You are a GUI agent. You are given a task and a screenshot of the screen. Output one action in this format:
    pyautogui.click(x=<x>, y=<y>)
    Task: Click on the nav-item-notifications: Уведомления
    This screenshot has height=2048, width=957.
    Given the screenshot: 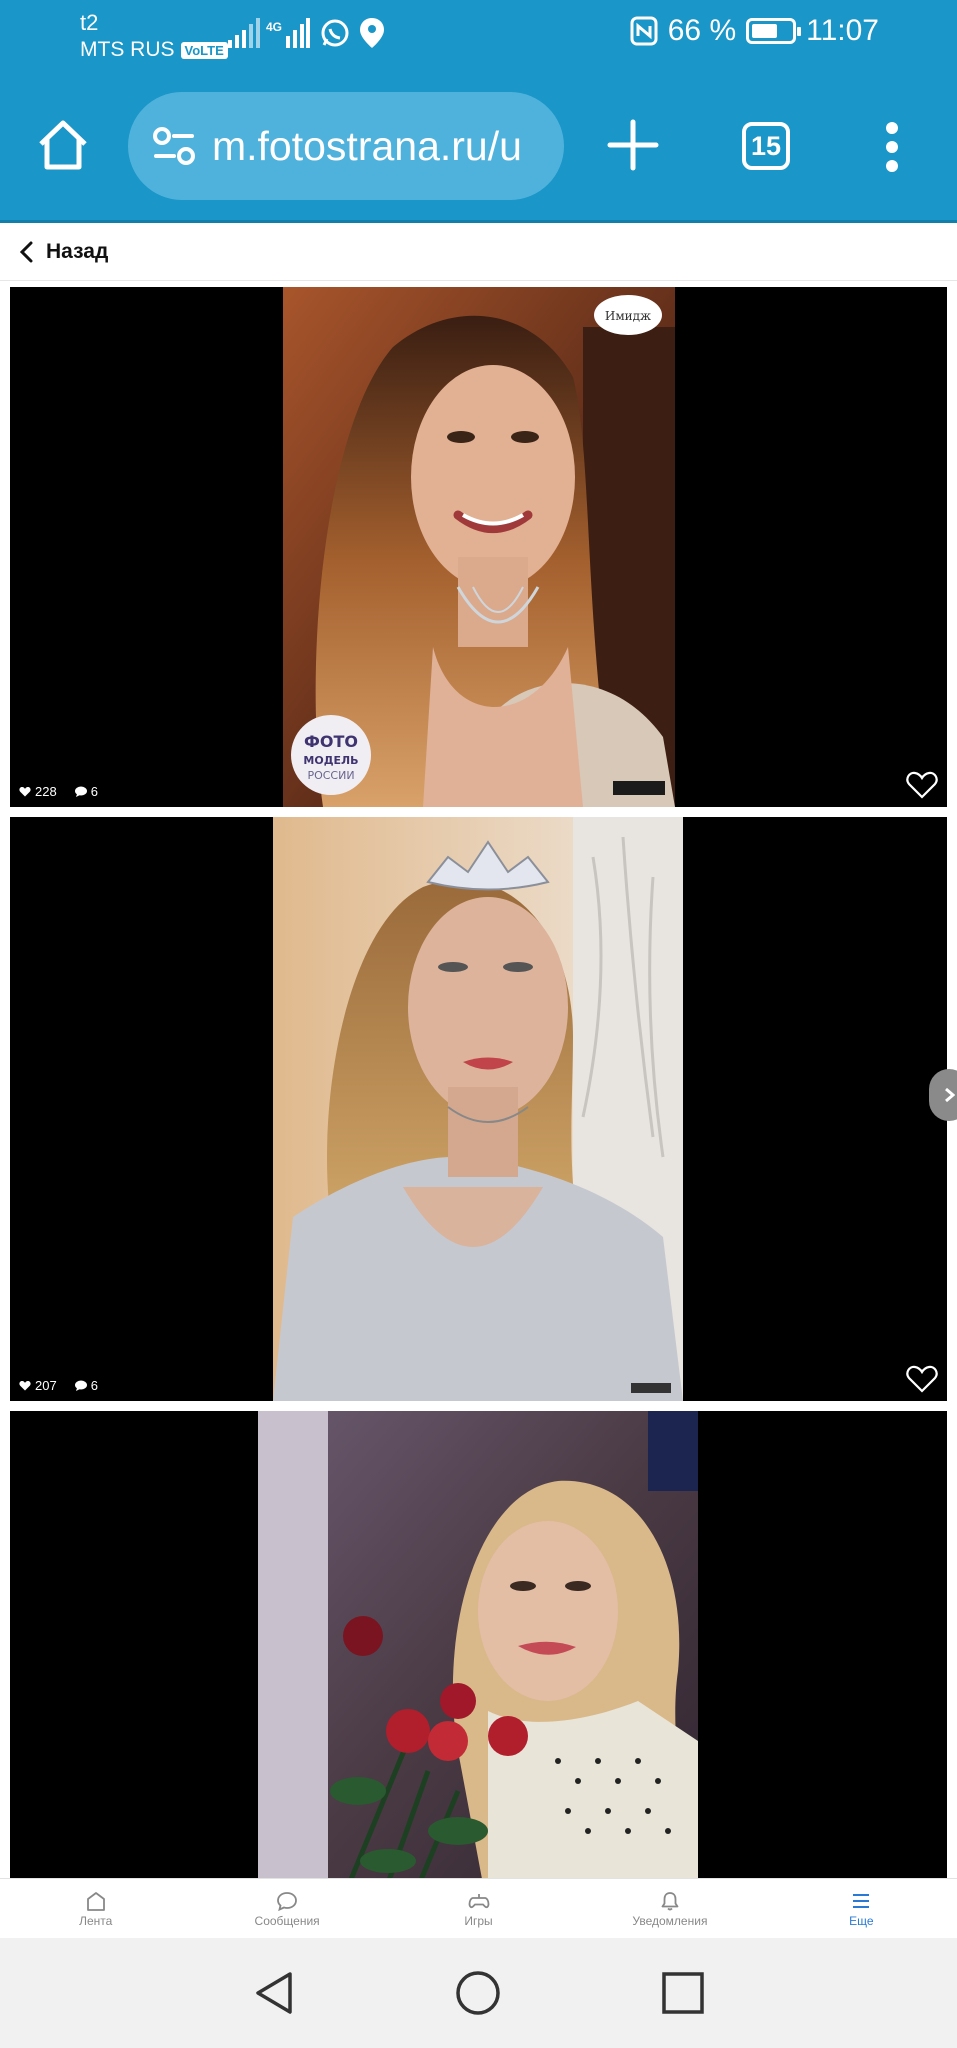 What is the action you would take?
    pyautogui.click(x=669, y=1908)
    